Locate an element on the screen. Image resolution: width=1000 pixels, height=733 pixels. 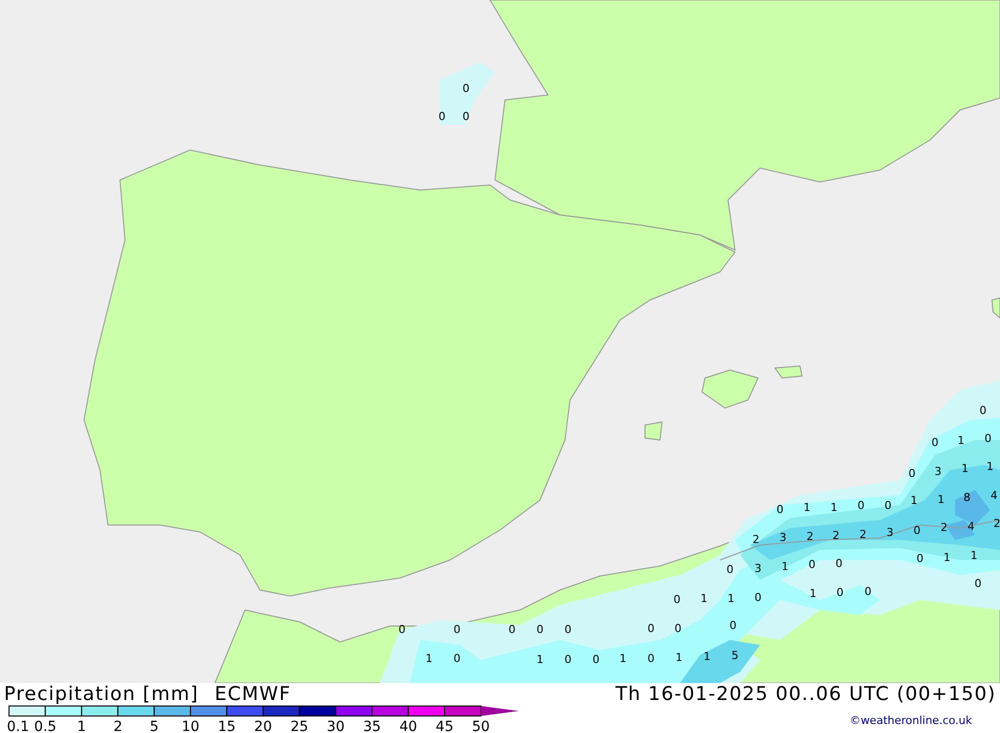
legend-tick-label: 40 is located at coordinates (408, 726).